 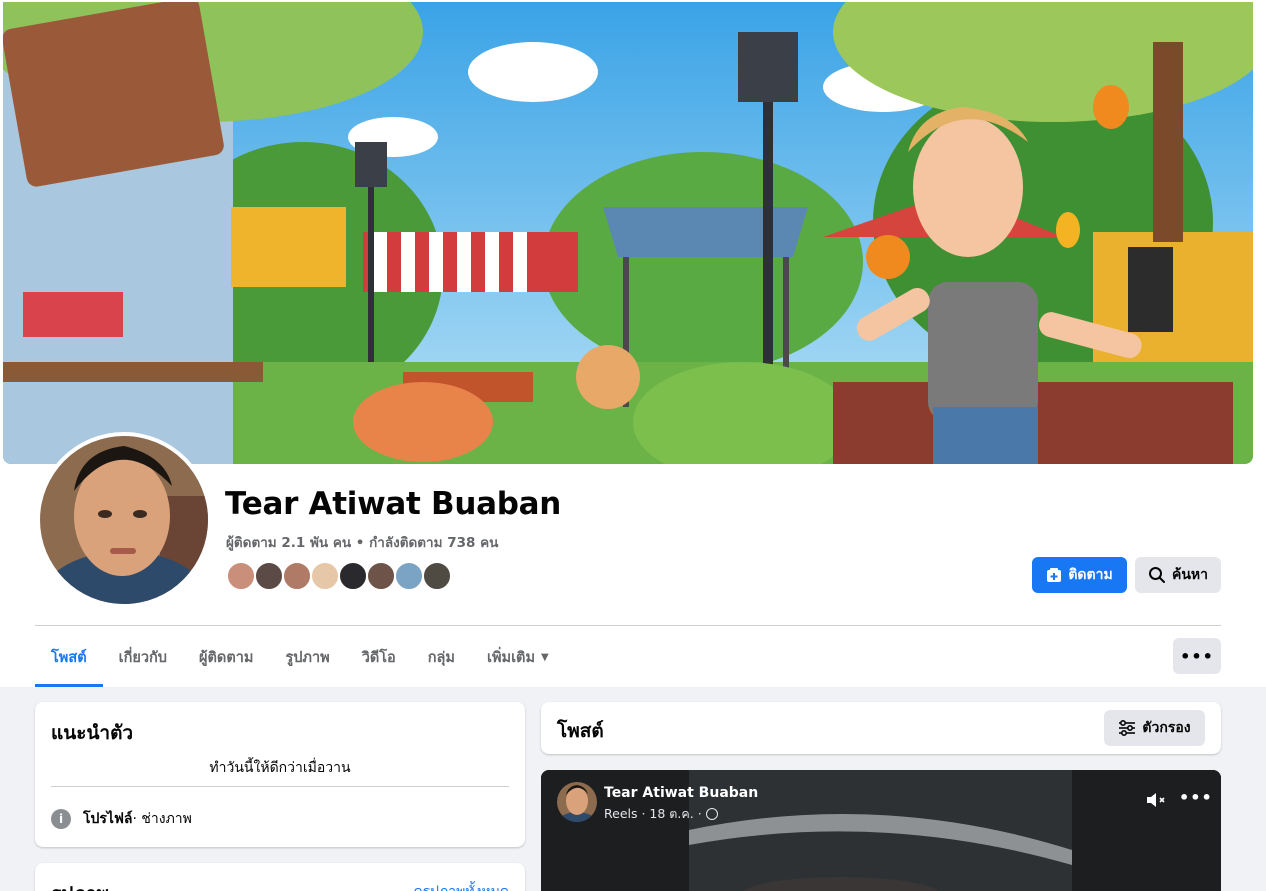 I want to click on tab-photos: รูปภาพ, so click(x=307, y=657).